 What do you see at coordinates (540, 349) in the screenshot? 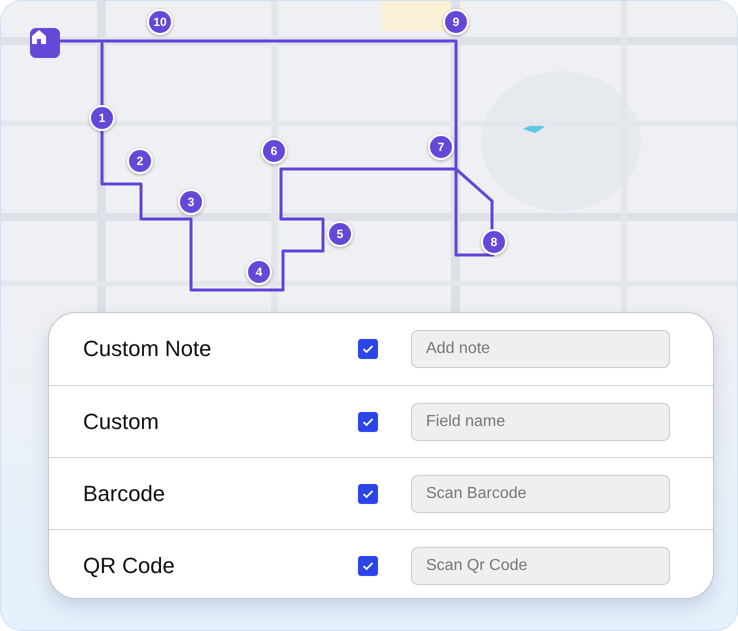
I see `input-field: Add note` at bounding box center [540, 349].